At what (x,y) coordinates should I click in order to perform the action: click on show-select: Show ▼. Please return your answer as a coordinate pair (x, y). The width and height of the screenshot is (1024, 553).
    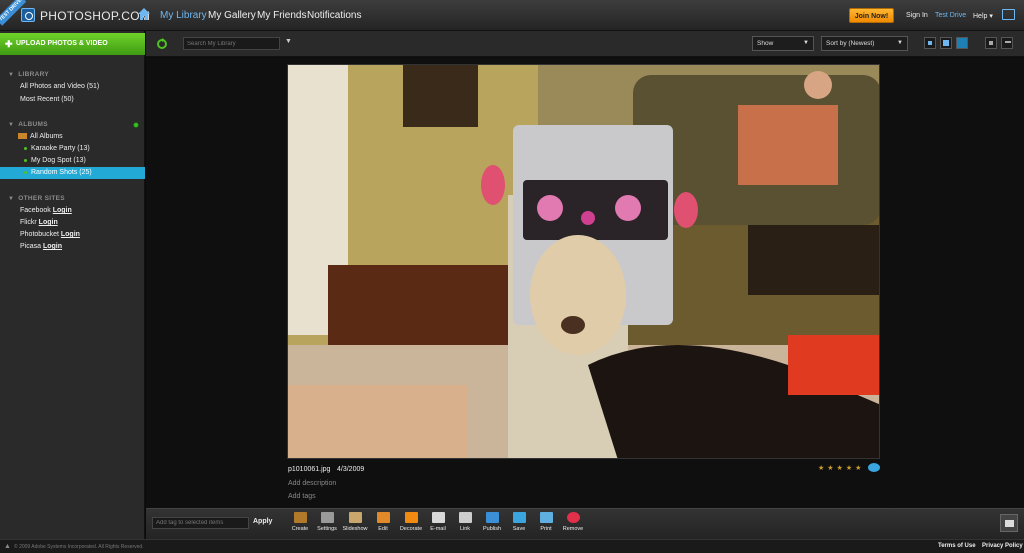
    Looking at the image, I should click on (783, 43).